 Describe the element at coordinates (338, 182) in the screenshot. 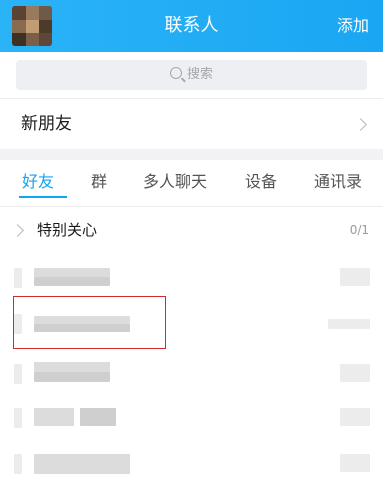

I see `tab-address-book: 通讯录` at that location.